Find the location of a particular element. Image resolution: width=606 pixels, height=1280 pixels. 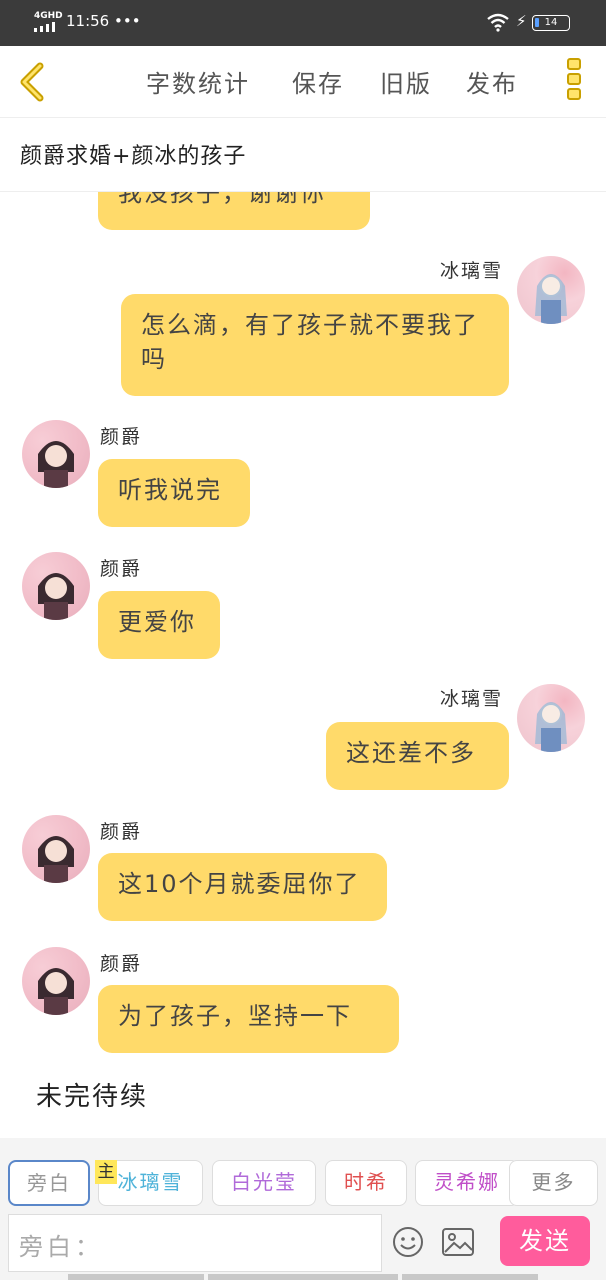

character-chip-shixi: 时希 is located at coordinates (366, 1183).